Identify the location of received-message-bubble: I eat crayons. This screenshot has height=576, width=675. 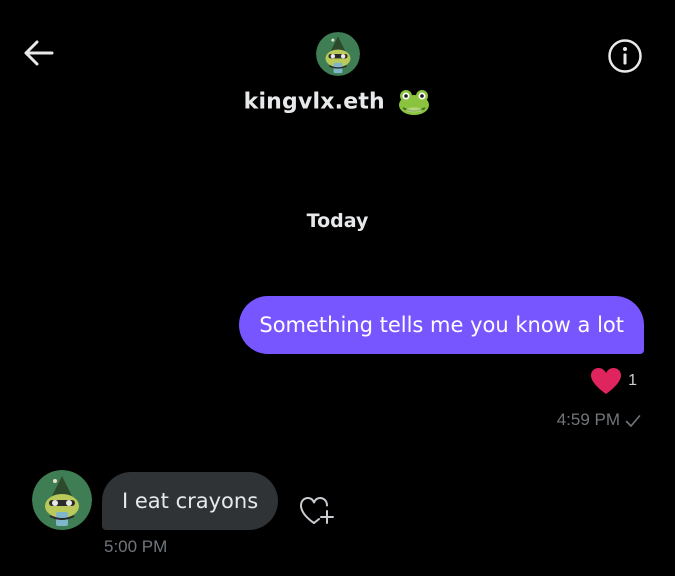
(190, 501).